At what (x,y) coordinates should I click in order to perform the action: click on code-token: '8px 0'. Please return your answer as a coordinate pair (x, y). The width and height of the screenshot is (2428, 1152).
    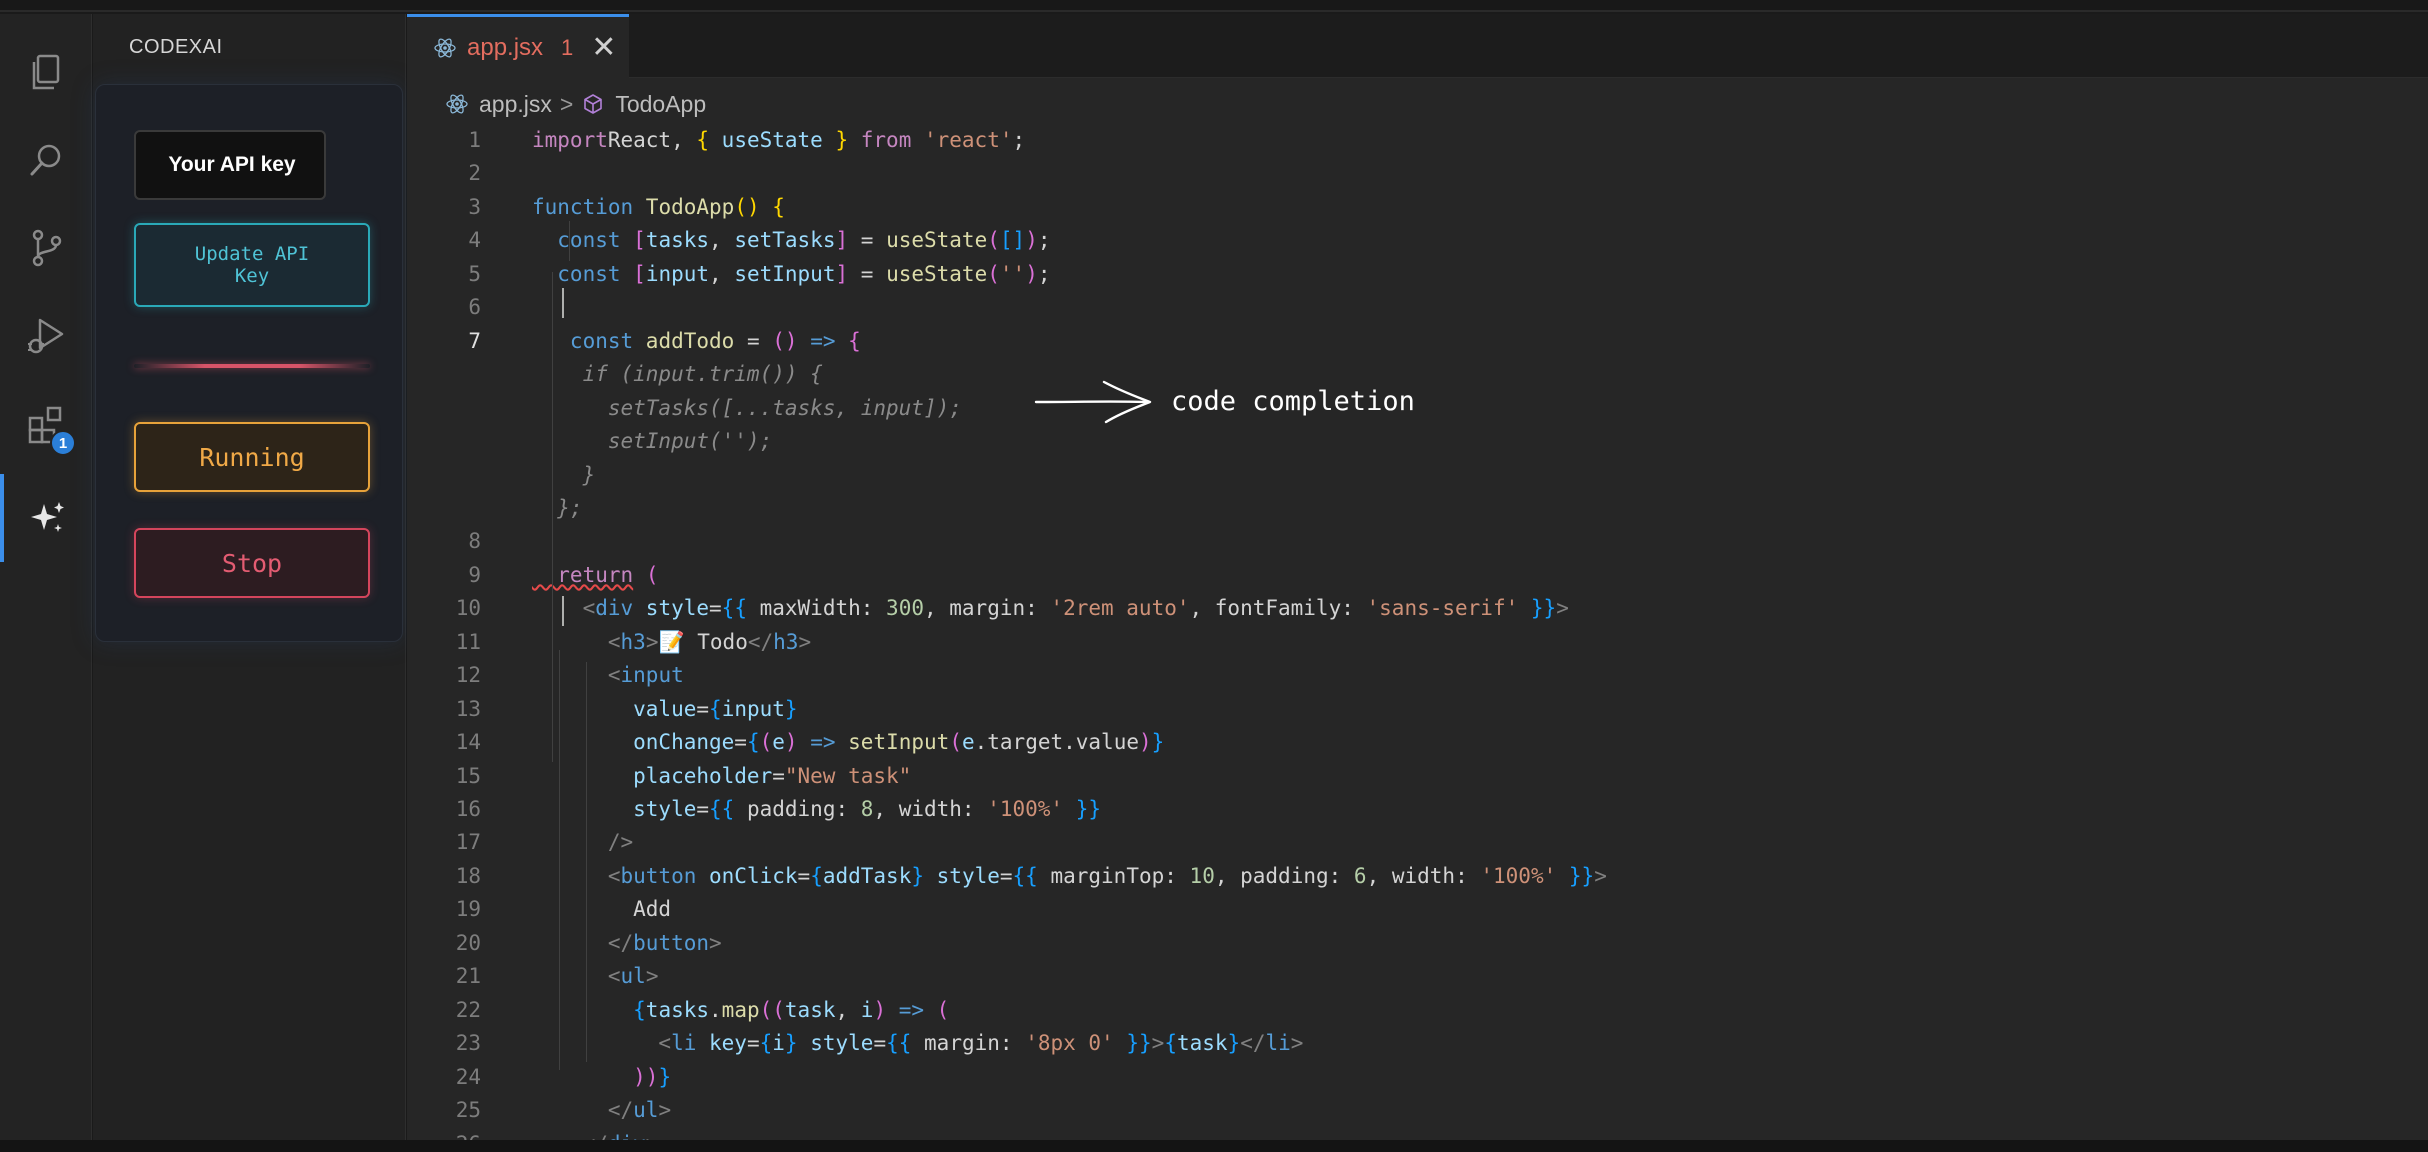
    Looking at the image, I should click on (1069, 1043).